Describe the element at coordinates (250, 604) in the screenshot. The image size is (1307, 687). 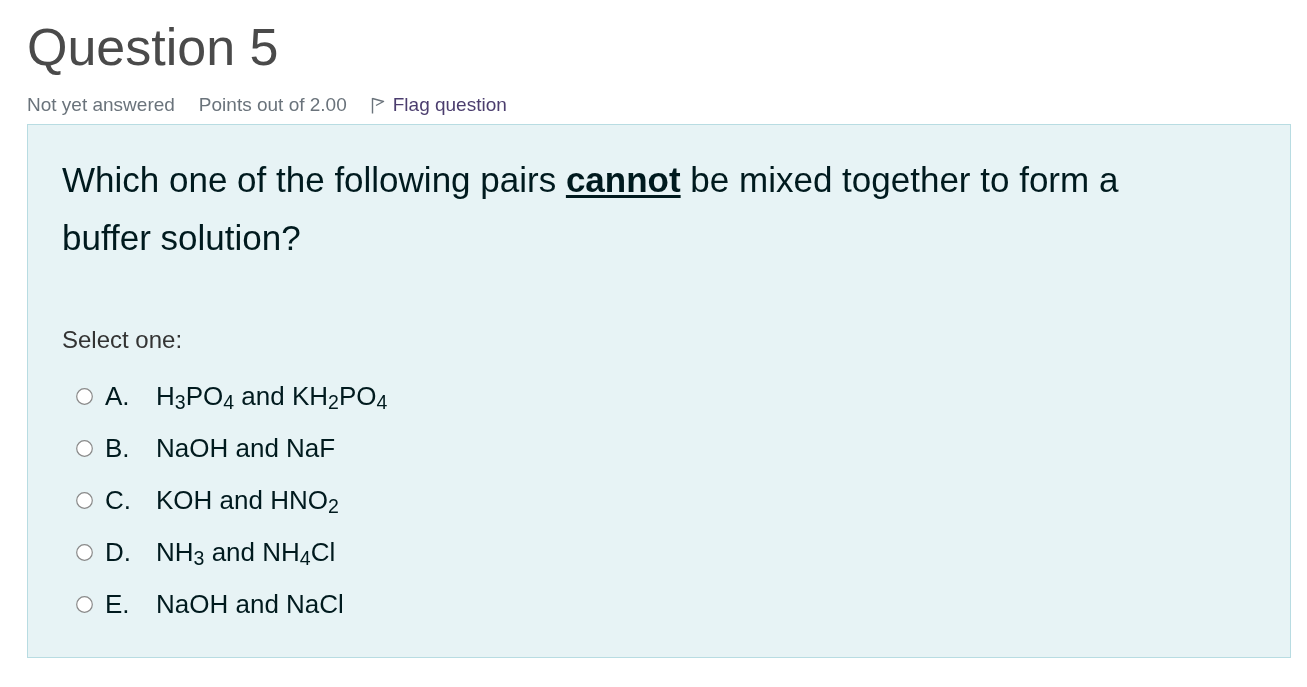
I see `option-text: NaOH and NaCl` at that location.